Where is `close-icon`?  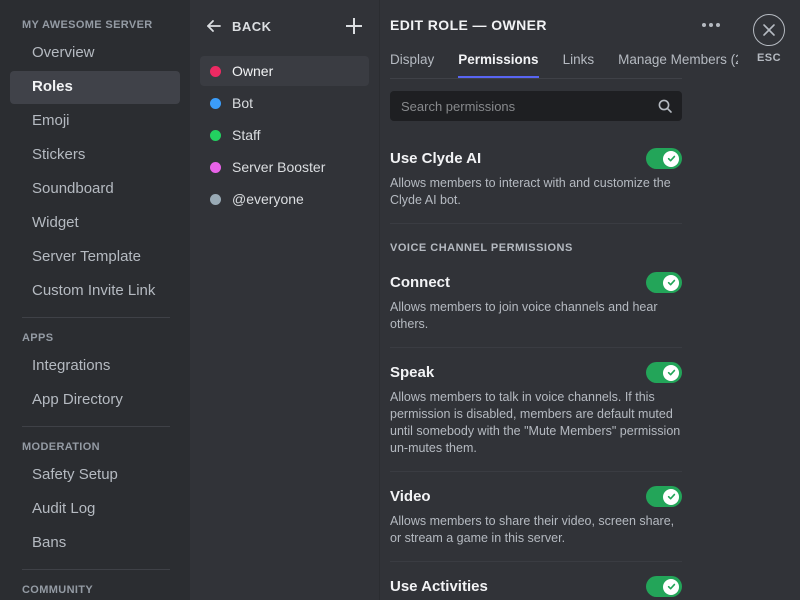
close-icon is located at coordinates (769, 30).